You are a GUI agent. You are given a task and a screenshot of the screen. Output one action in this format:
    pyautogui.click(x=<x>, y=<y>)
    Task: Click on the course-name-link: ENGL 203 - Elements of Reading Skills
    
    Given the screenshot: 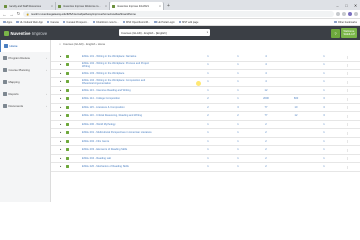 What is the action you would take?
    pyautogui.click(x=118, y=149)
    